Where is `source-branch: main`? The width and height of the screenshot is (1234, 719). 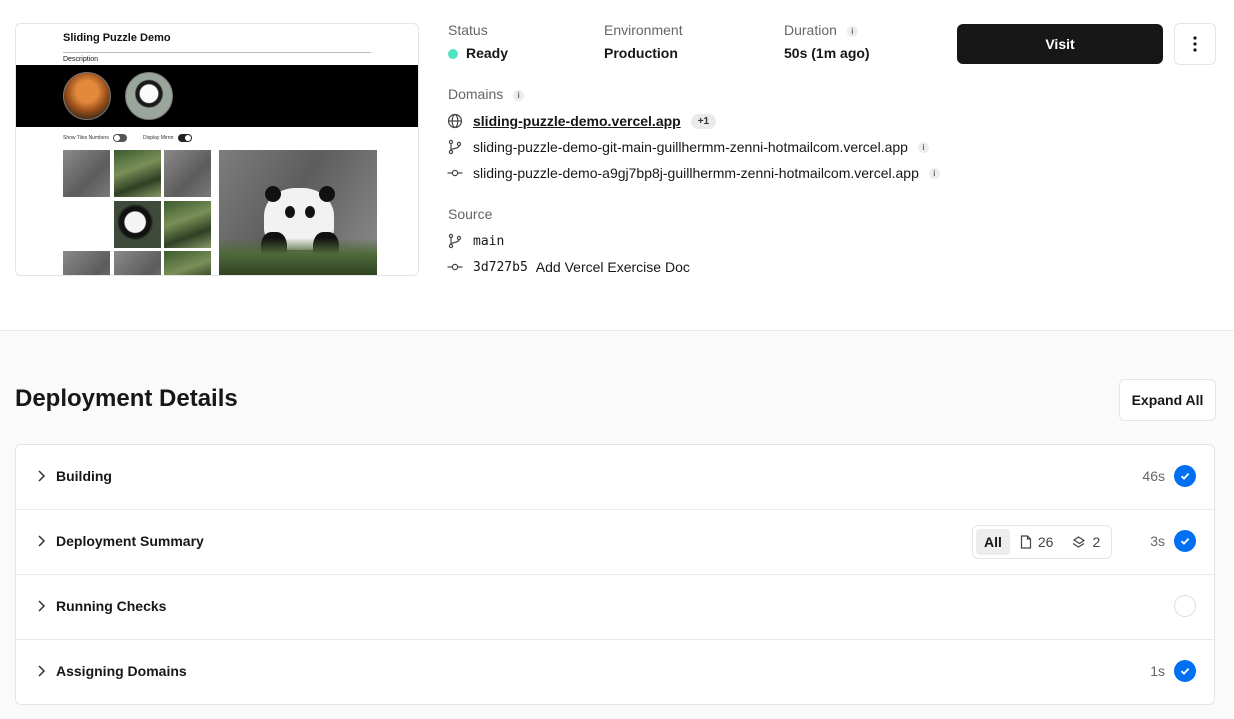 source-branch: main is located at coordinates (488, 241).